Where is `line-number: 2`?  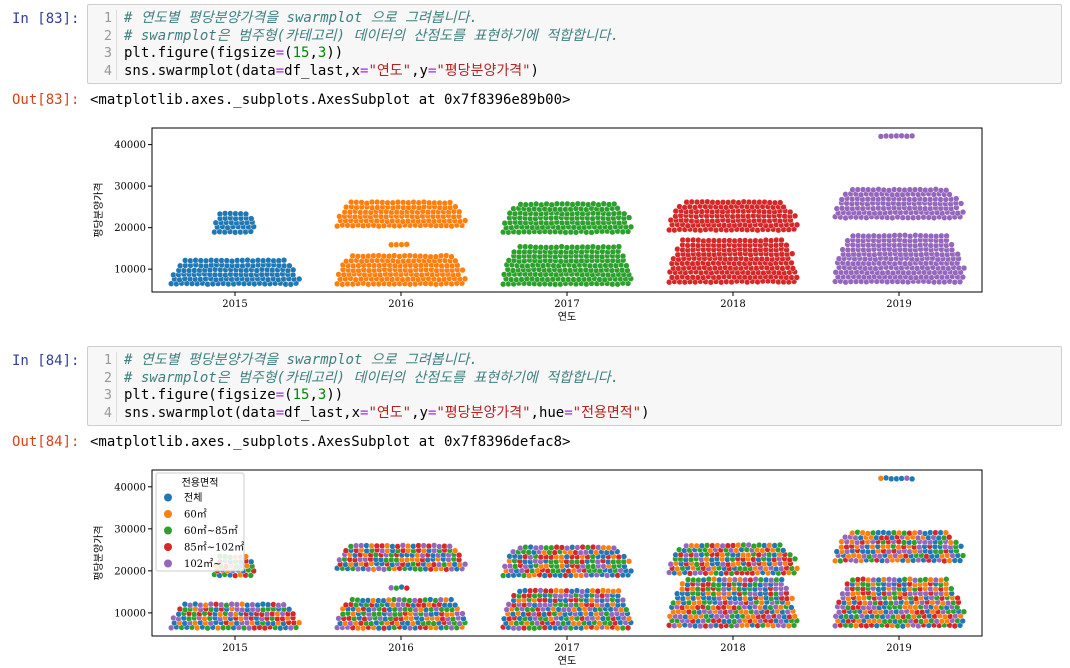
line-number: 2 is located at coordinates (107, 35).